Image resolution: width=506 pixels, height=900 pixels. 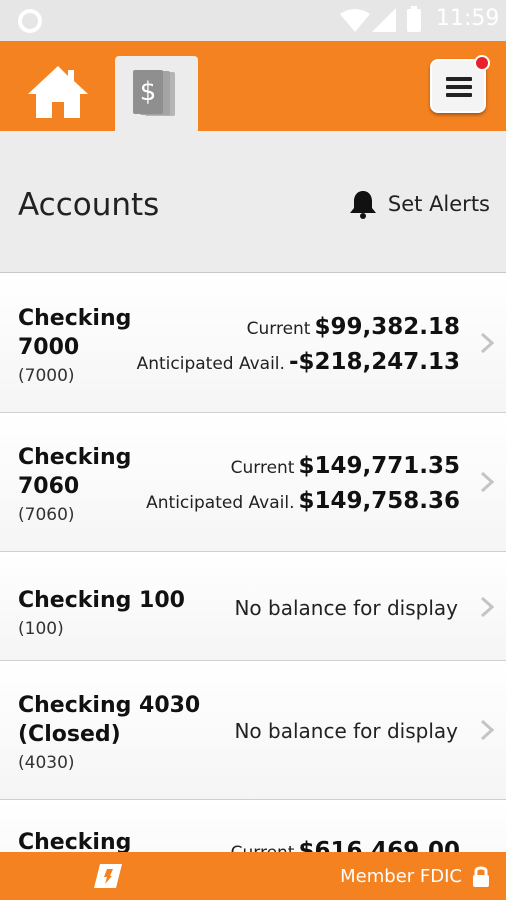 I want to click on bank-logo-icon, so click(x=108, y=876).